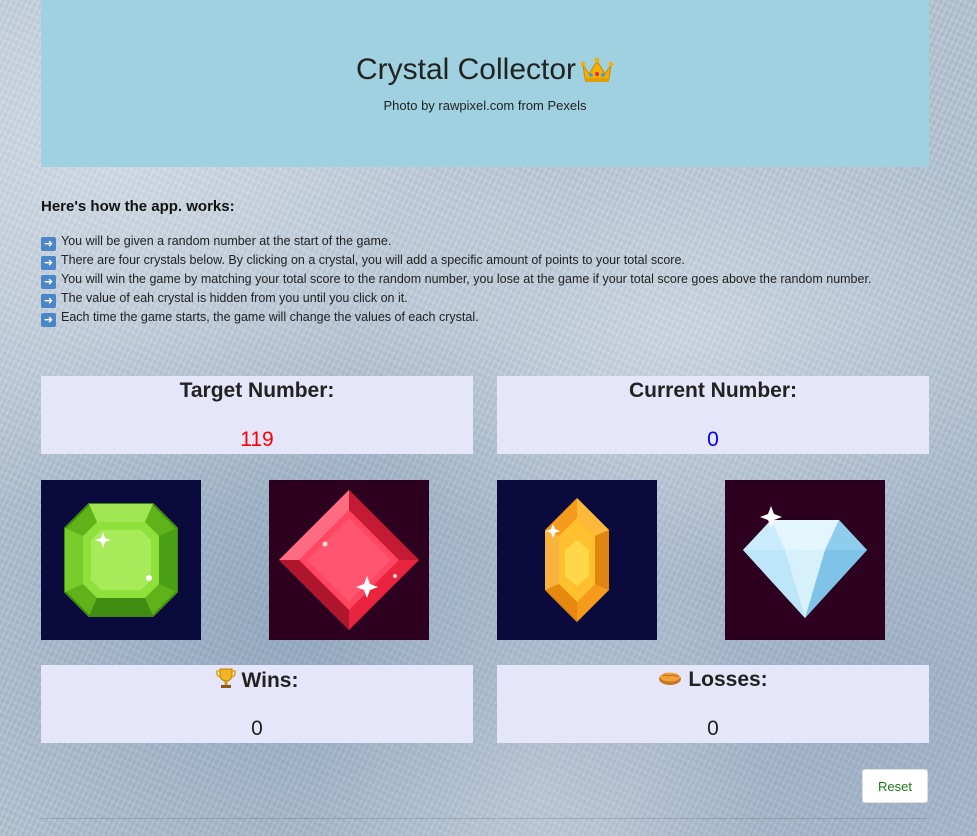  Describe the element at coordinates (257, 728) in the screenshot. I see `wins-value: 0` at that location.